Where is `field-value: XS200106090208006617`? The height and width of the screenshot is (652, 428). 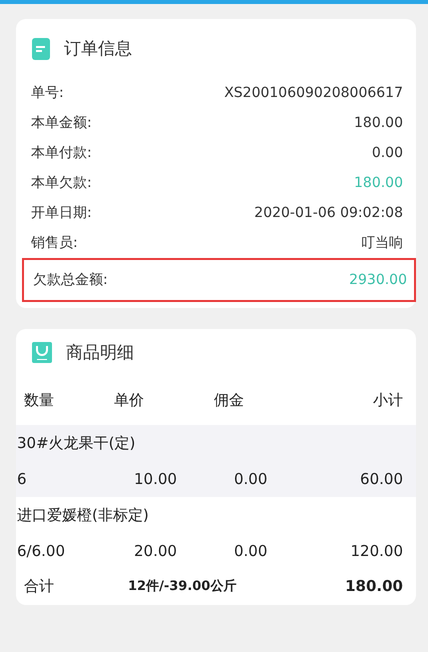 field-value: XS200106090208006617 is located at coordinates (313, 93).